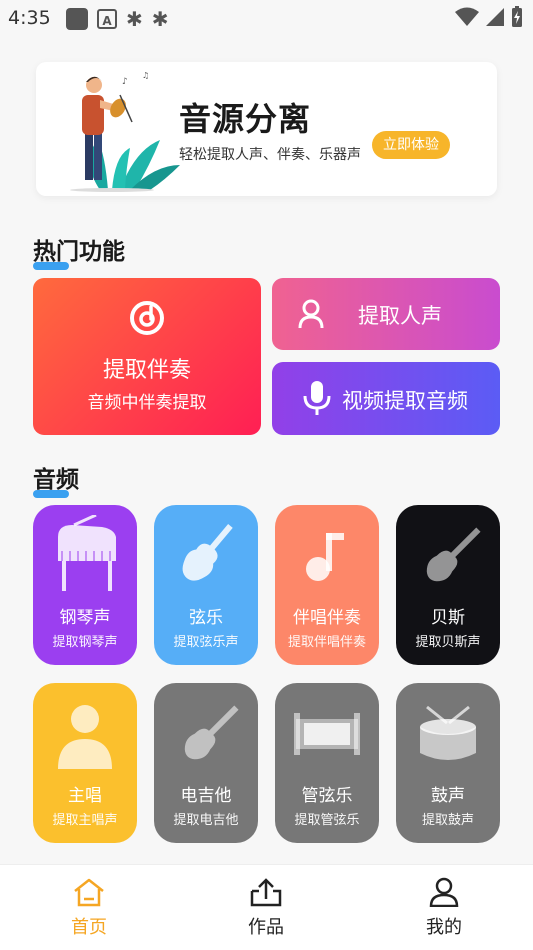 This screenshot has height=950, width=533. I want to click on tile-strings: 弦乐 提取弦乐声, so click(206, 585).